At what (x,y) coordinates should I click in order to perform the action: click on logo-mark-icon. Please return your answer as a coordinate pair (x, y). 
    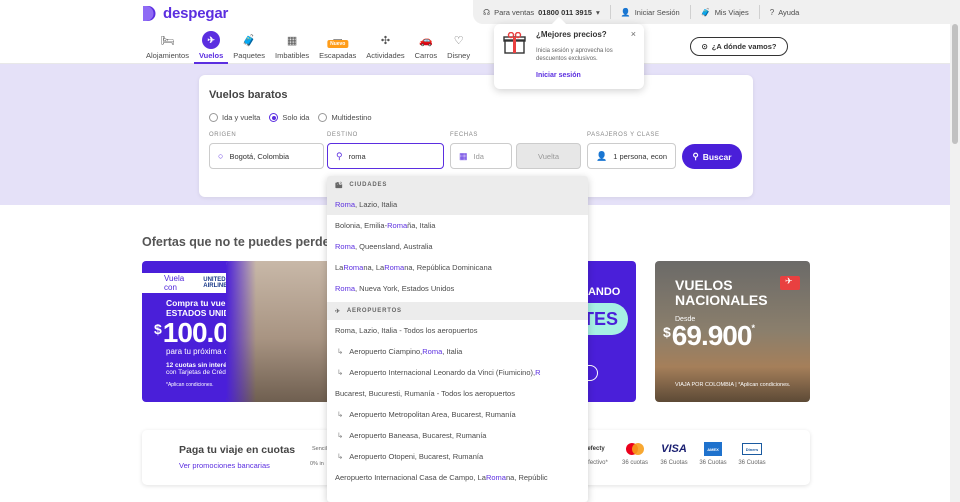
    Looking at the image, I should click on (149, 13).